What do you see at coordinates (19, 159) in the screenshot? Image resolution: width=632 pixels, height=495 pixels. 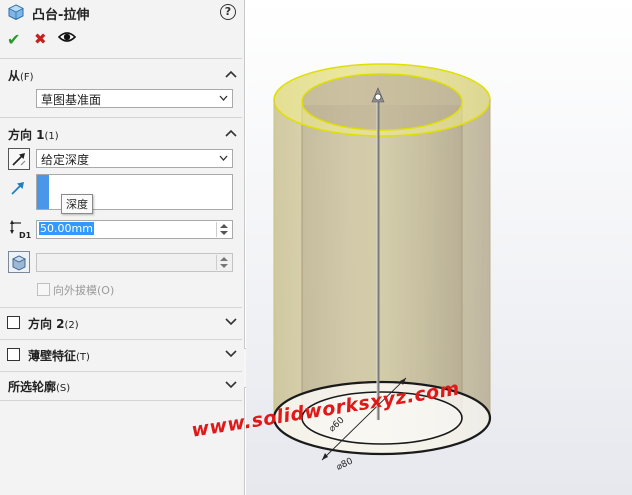 I see `reverse-direction-icon` at bounding box center [19, 159].